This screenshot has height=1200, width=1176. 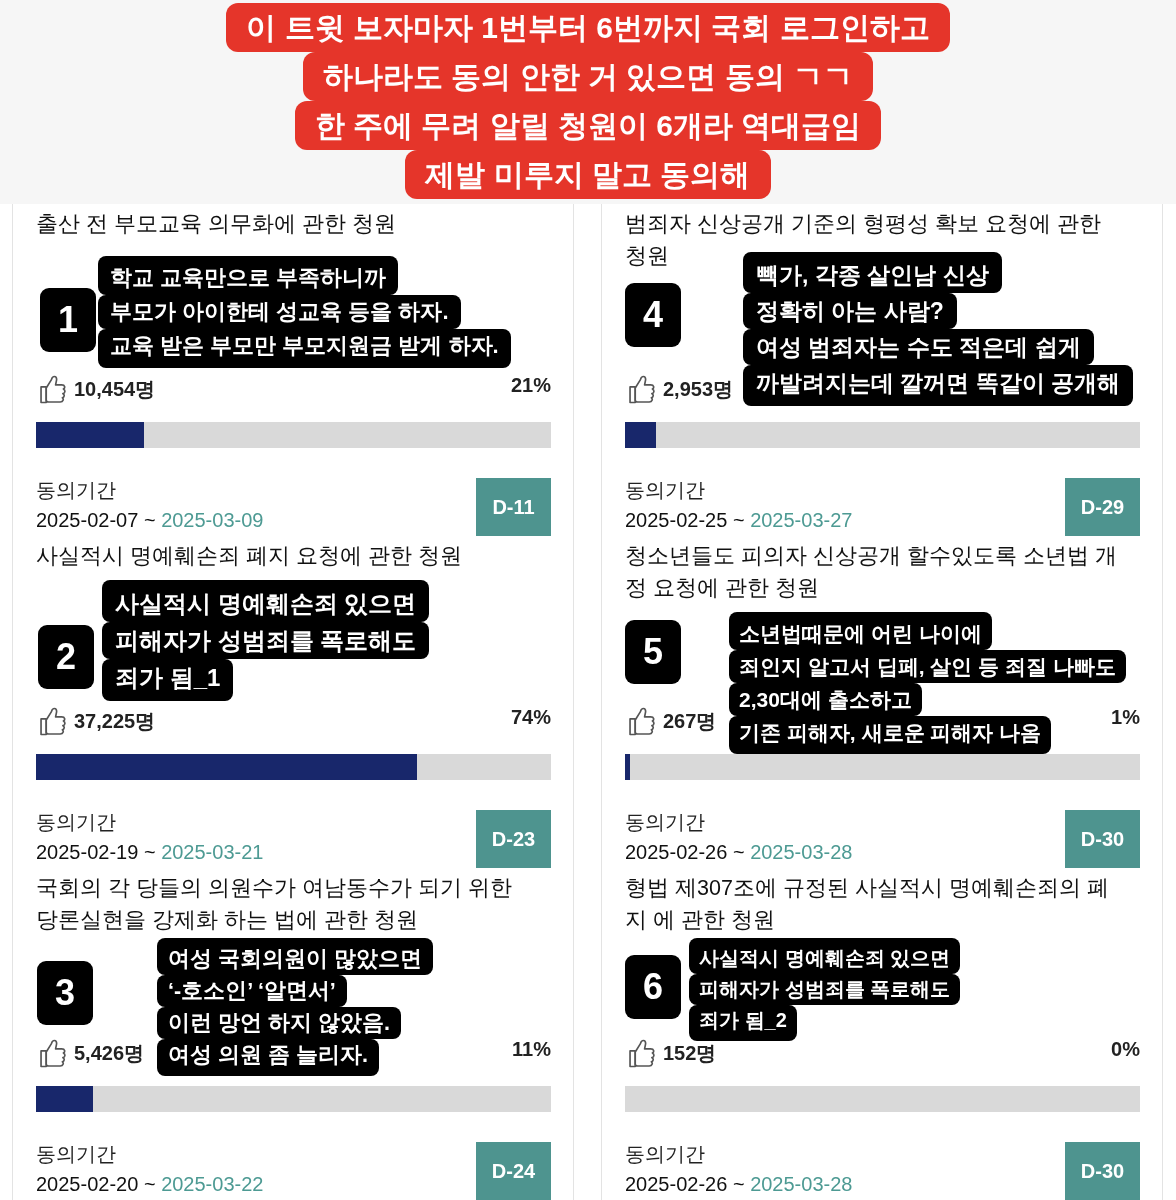 What do you see at coordinates (150, 520) in the screenshot?
I see `date-range: 2025-02-07 ~ 2025-03-09` at bounding box center [150, 520].